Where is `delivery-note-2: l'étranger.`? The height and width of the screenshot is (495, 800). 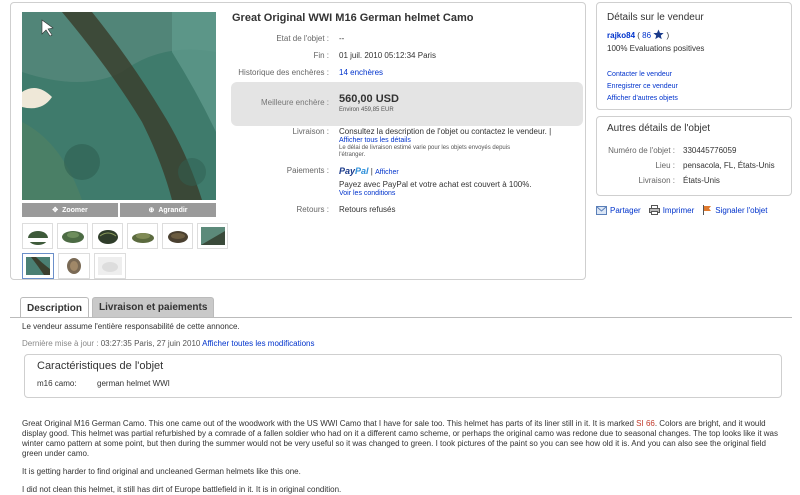 delivery-note-2: l'étranger. is located at coordinates (352, 155).